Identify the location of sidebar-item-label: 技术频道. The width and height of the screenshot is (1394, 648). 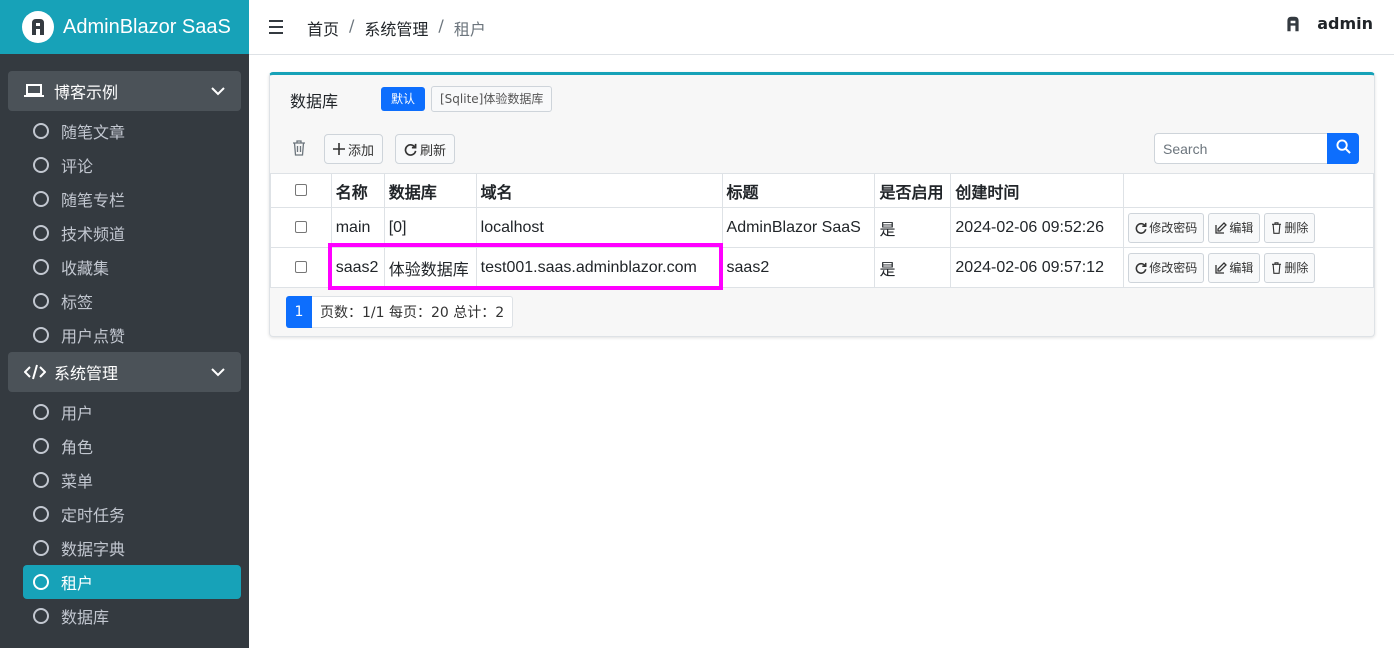
(93, 234).